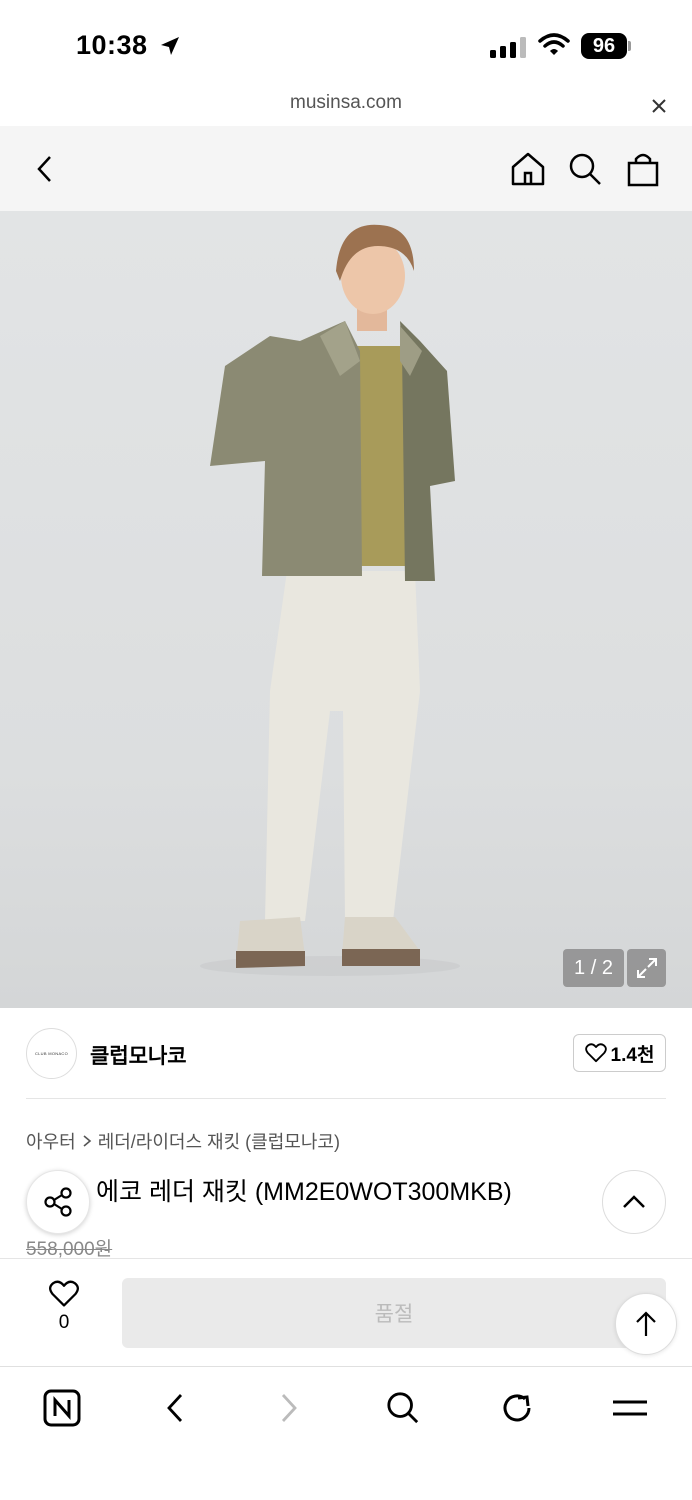 The height and width of the screenshot is (1500, 692). I want to click on home-icon, so click(528, 169).